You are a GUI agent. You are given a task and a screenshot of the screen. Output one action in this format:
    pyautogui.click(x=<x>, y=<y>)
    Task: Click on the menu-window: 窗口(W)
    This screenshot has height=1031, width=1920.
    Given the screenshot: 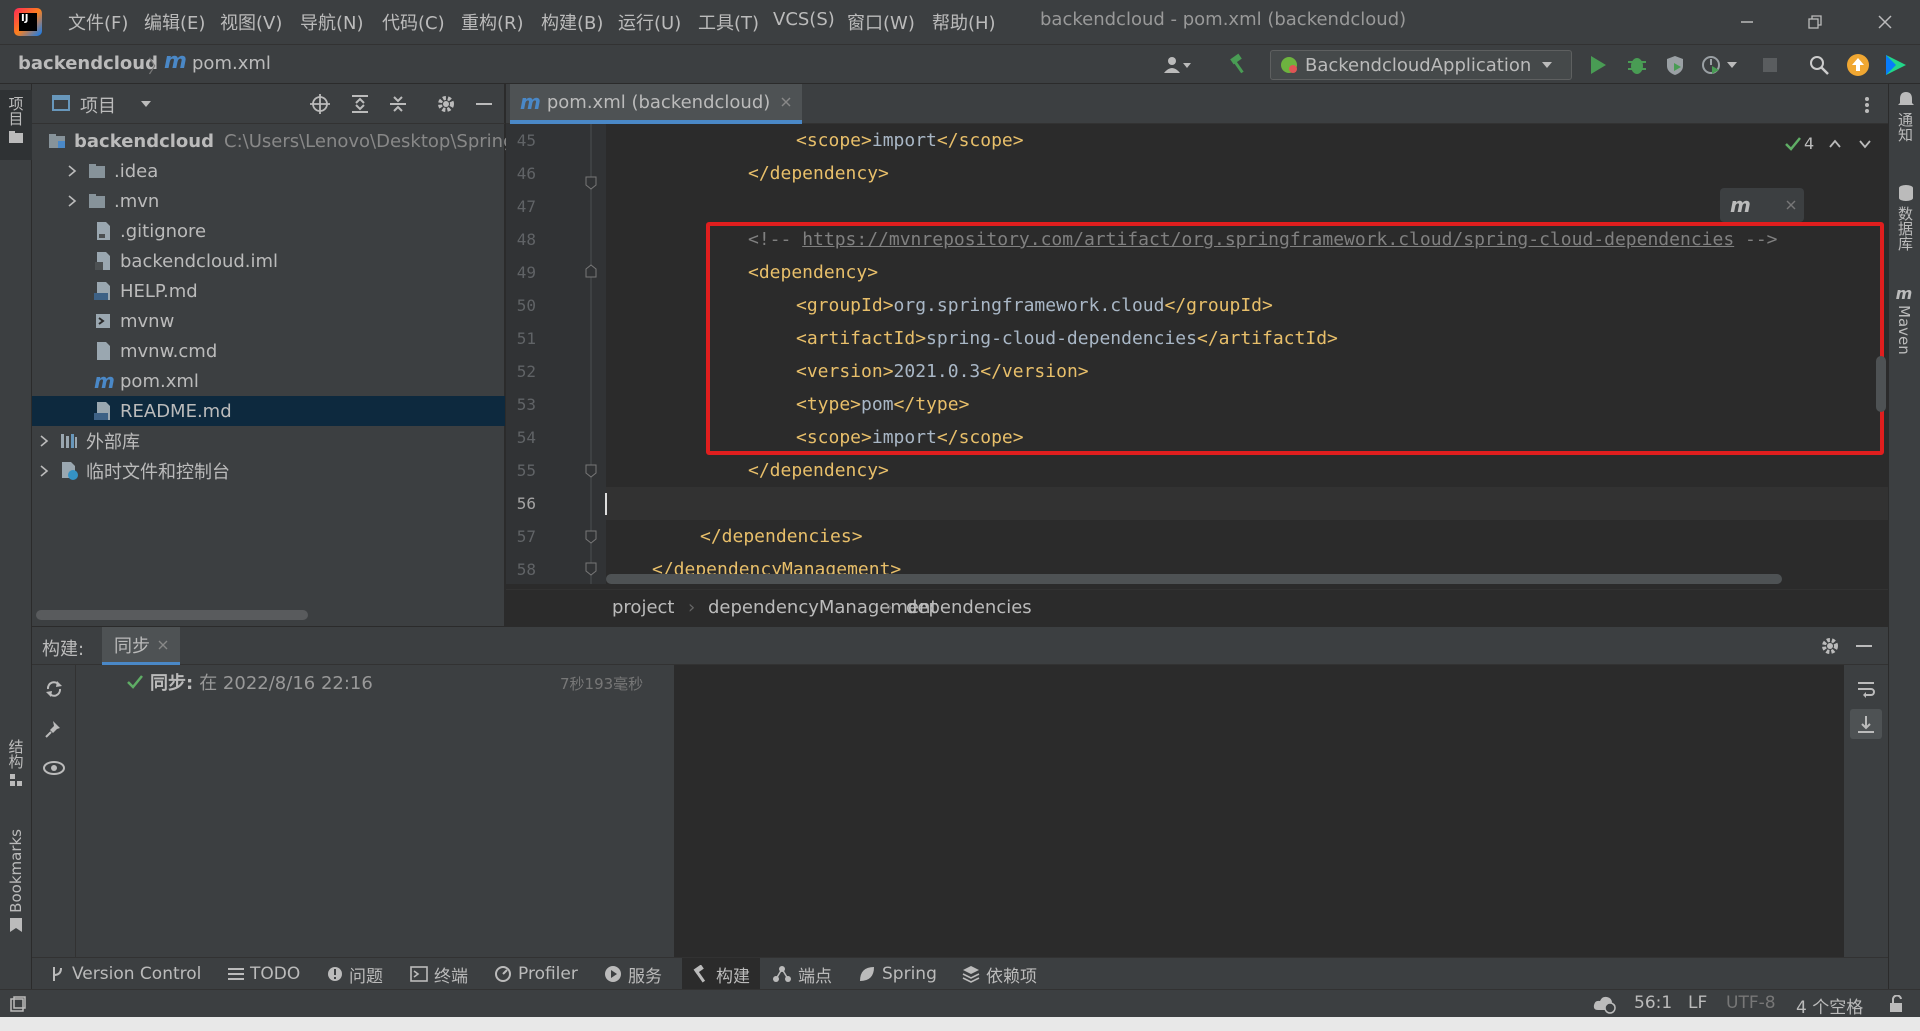 What is the action you would take?
    pyautogui.click(x=881, y=22)
    